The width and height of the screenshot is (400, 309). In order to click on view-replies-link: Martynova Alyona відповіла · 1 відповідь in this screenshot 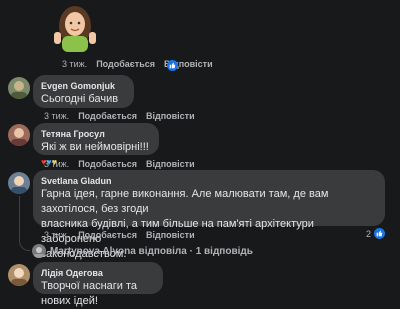, I will do `click(142, 251)`.